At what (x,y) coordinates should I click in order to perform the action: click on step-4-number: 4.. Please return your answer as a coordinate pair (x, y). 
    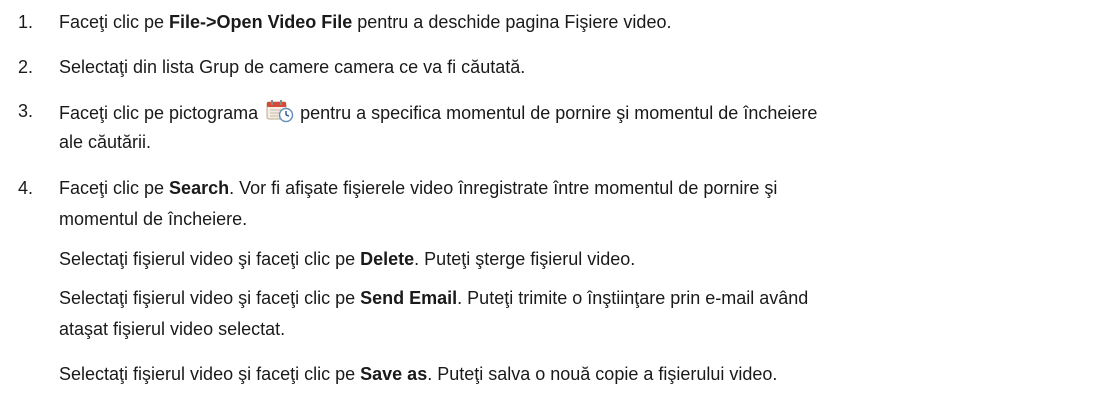
    Looking at the image, I should click on (26, 188).